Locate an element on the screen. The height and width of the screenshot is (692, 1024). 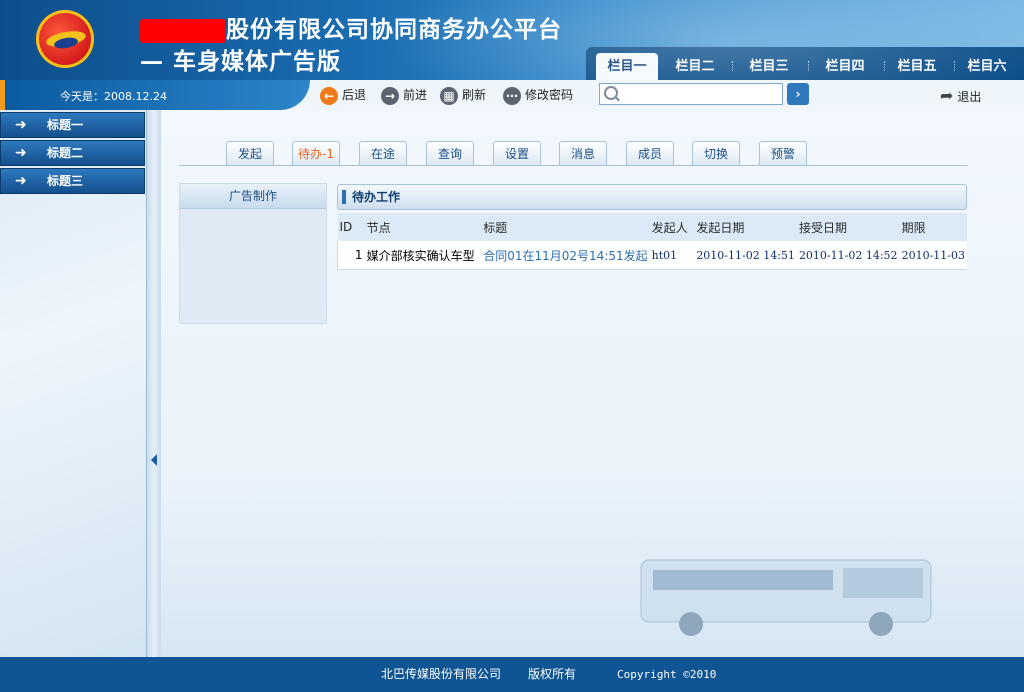
forward-button: → 前进 is located at coordinates (404, 95).